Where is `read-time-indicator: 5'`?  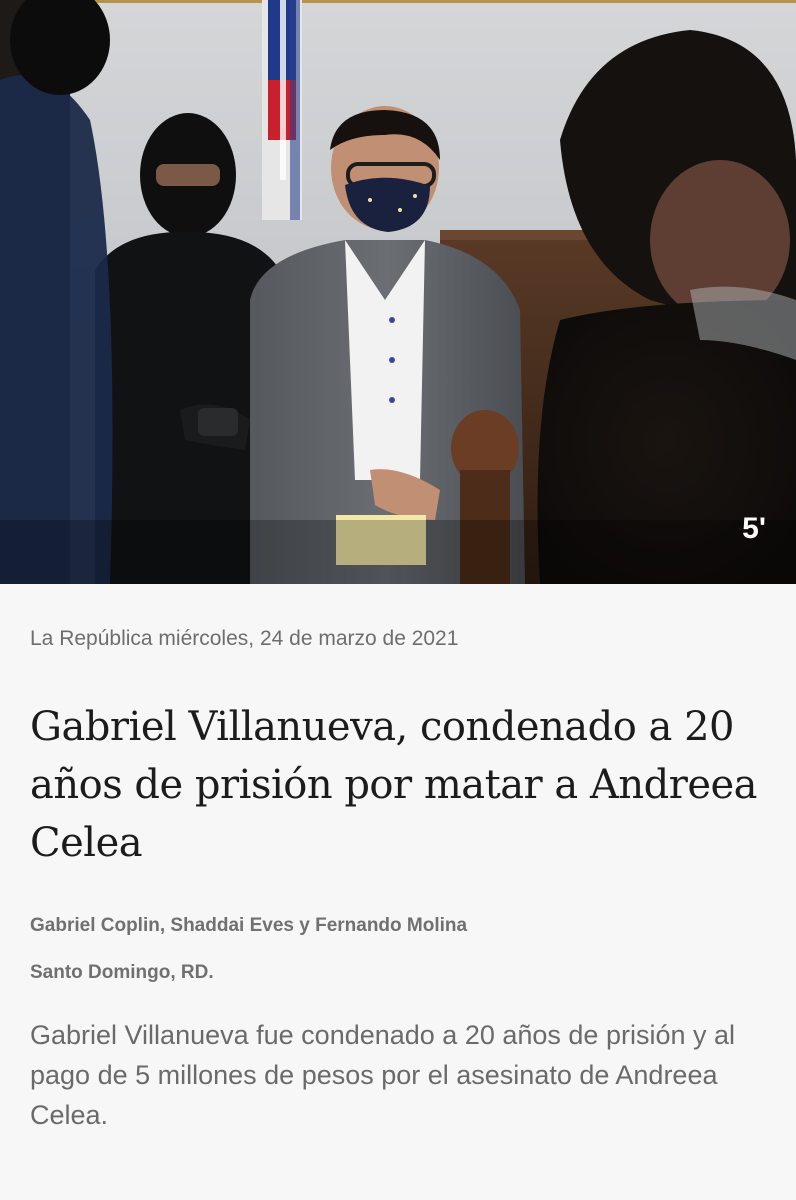 read-time-indicator: 5' is located at coordinates (754, 529).